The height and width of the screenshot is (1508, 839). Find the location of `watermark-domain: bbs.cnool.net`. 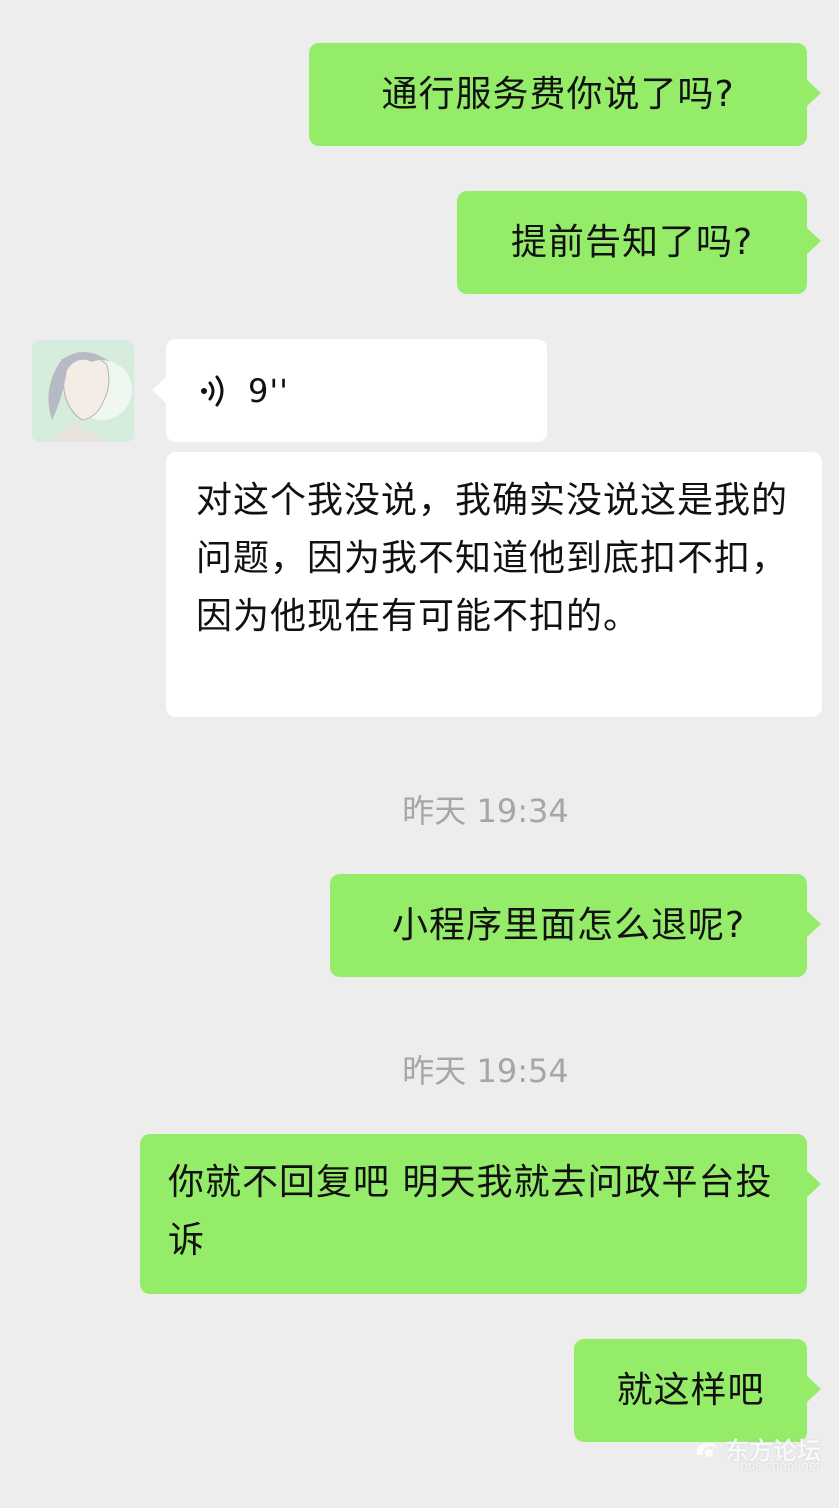

watermark-domain: bbs.cnool.net is located at coordinates (780, 1466).